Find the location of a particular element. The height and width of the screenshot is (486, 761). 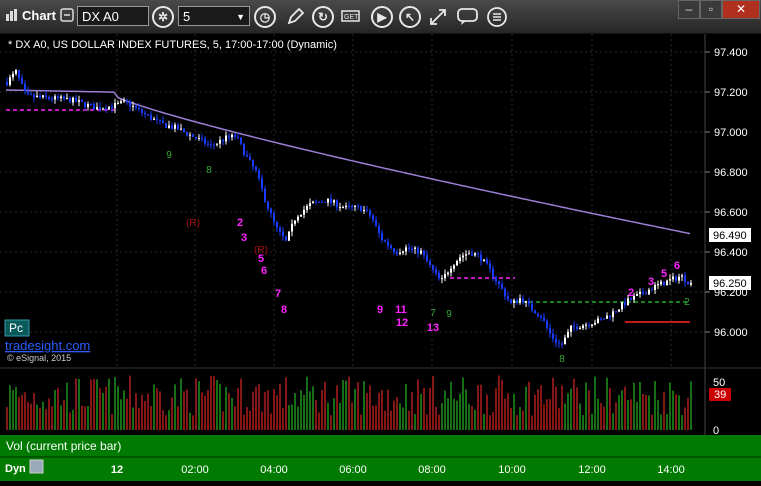

refresh-icon: ↻ is located at coordinates (323, 17).